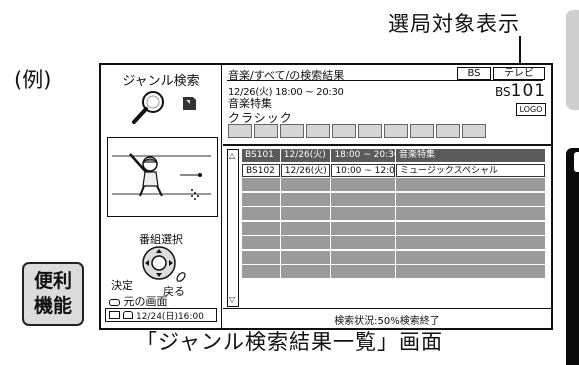  What do you see at coordinates (531, 109) in the screenshot?
I see `station-logo: LOGO` at bounding box center [531, 109].